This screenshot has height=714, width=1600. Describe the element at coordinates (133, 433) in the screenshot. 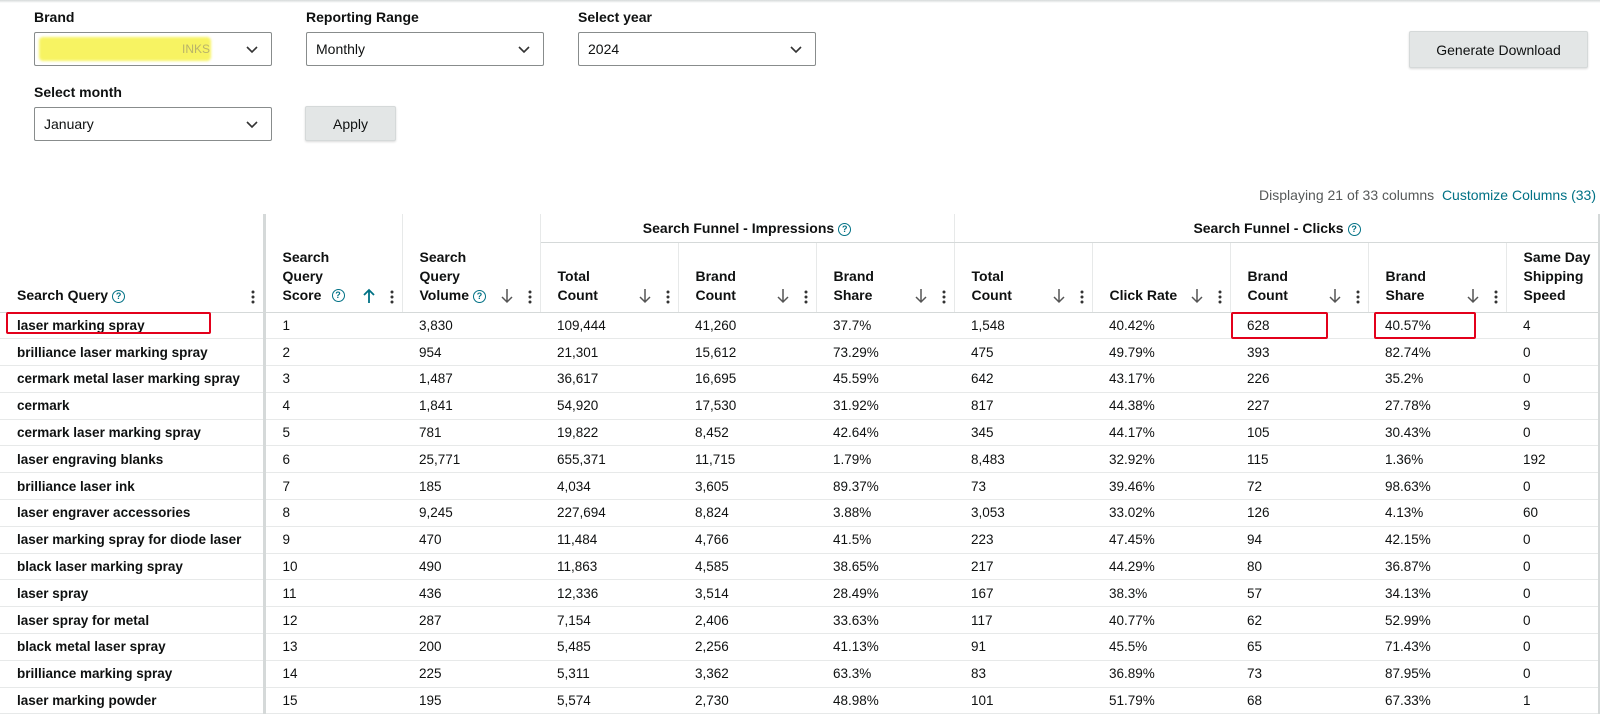

I see `cell-search-query: cermark laser marking spray` at that location.